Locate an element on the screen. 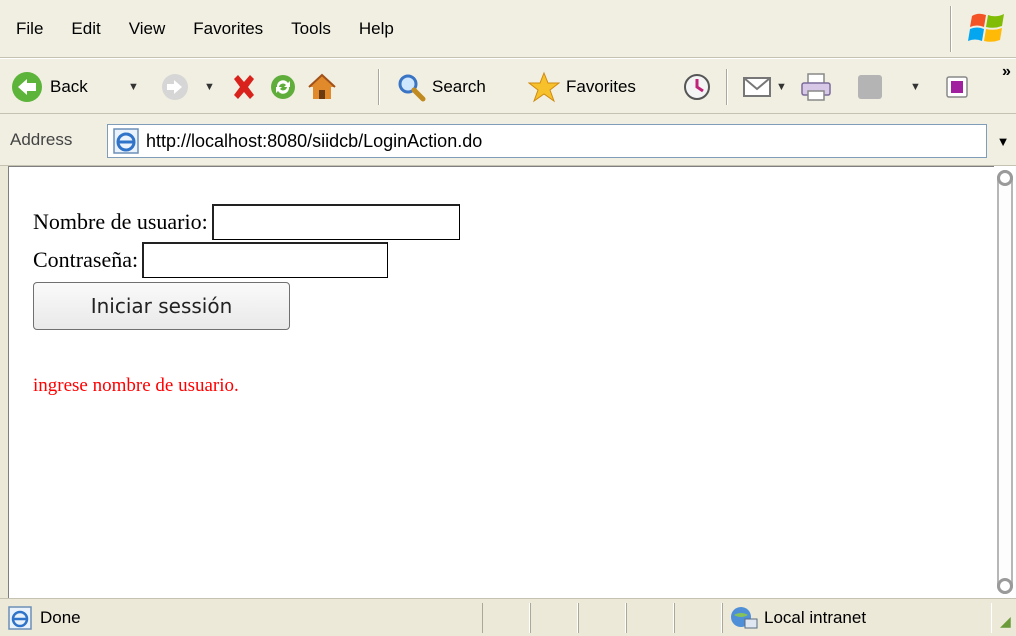  back-arrow-icon is located at coordinates (27, 87).